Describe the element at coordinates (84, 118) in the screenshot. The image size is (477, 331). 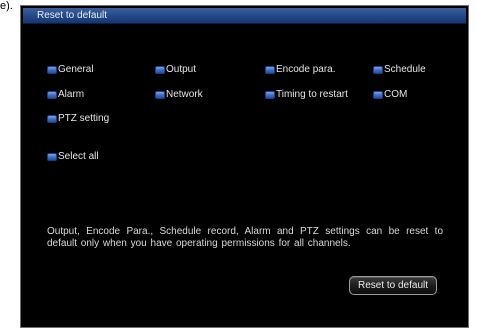
I see `option-ptz-setting-label: PTZ setting` at that location.